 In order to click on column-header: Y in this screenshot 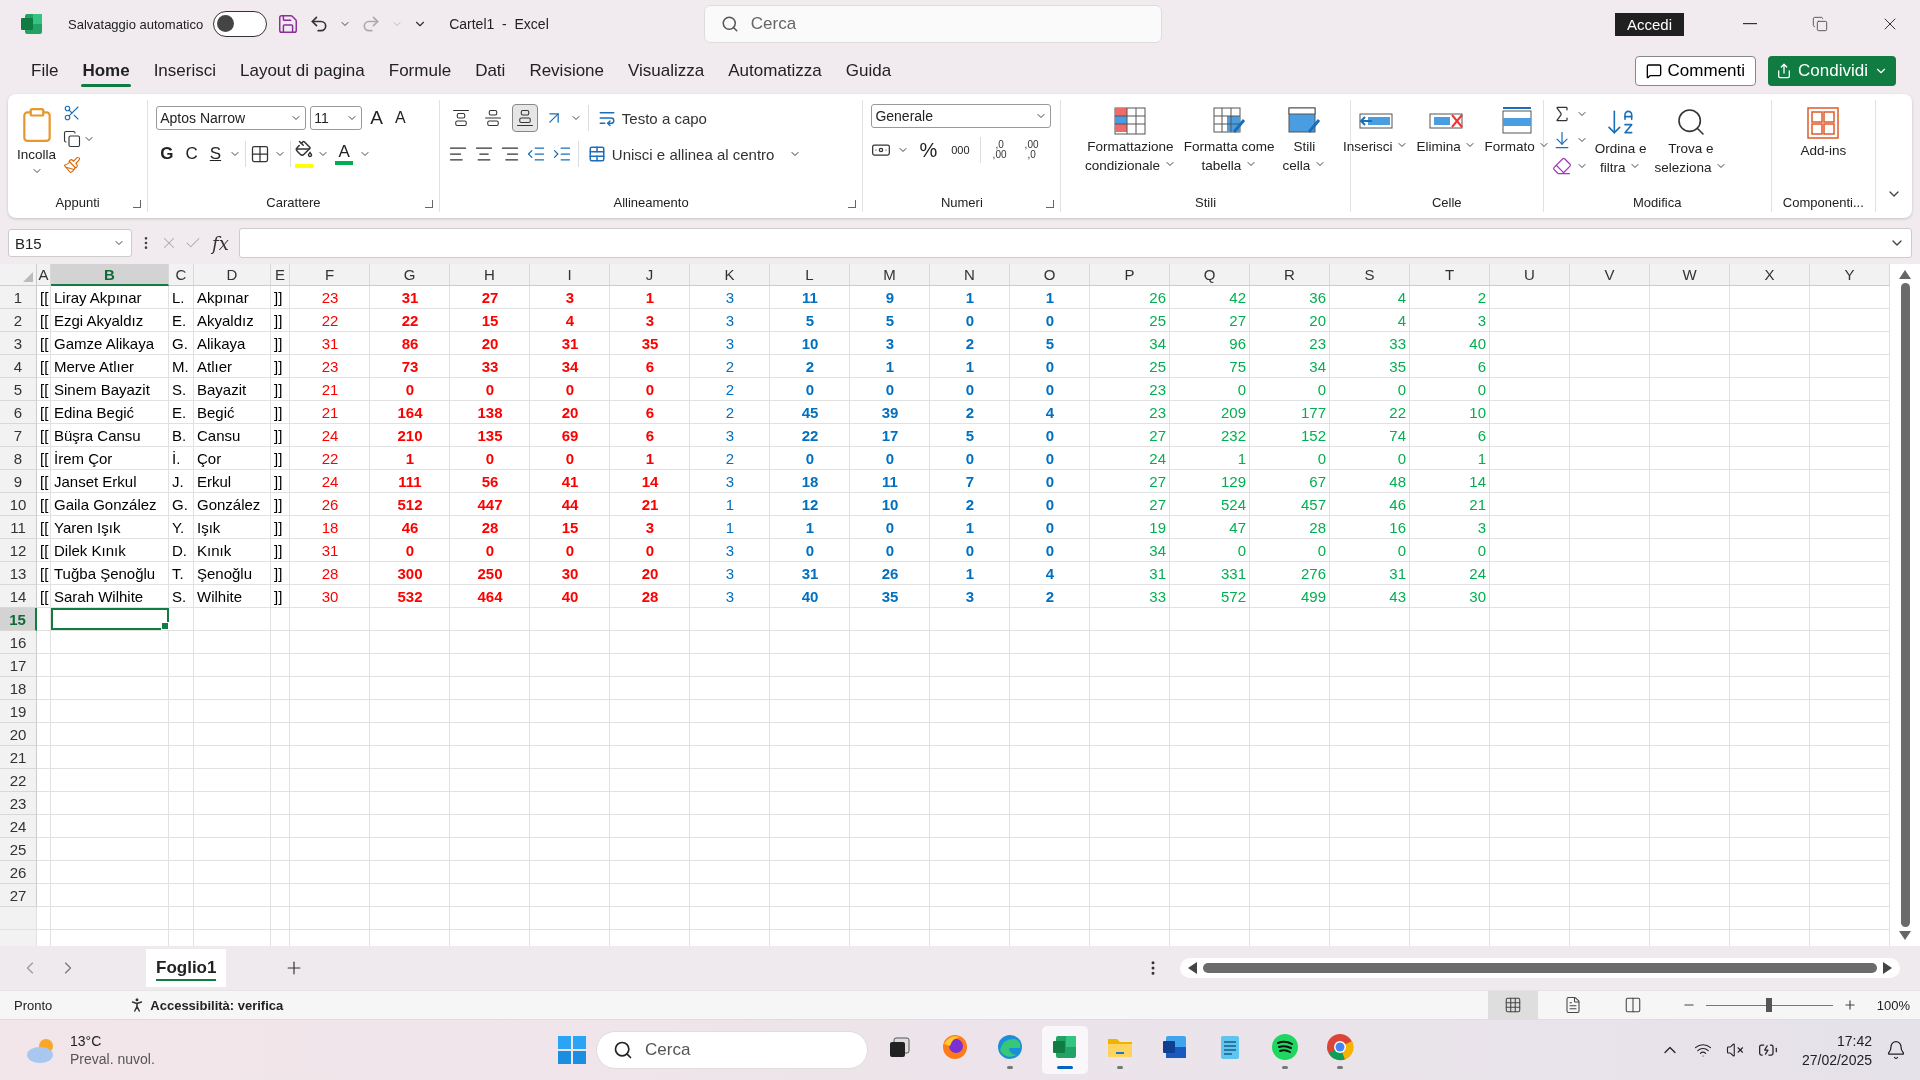, I will do `click(1850, 275)`.